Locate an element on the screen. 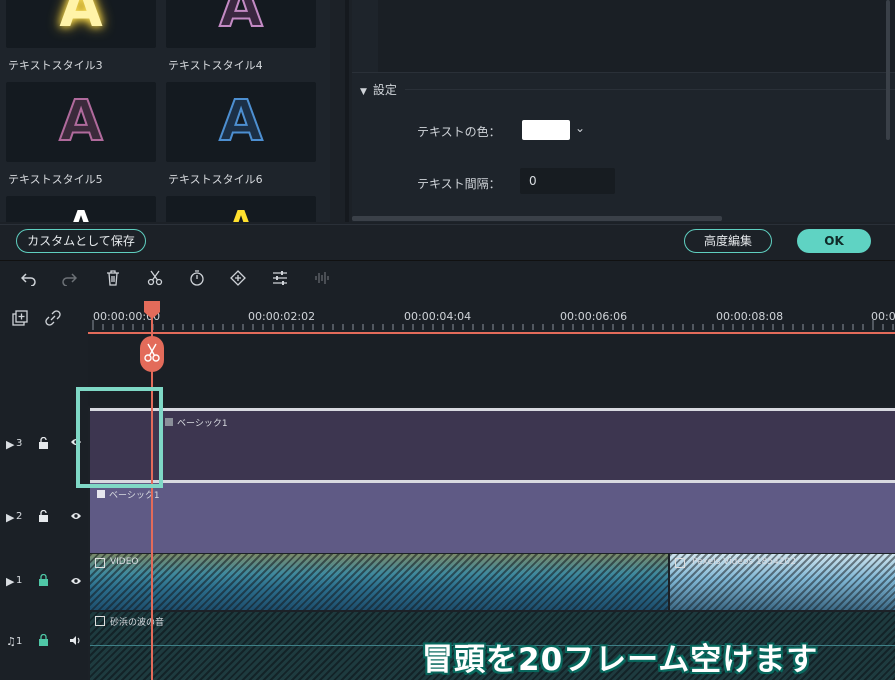 The image size is (895, 680). empty-track-area is located at coordinates (491, 370).